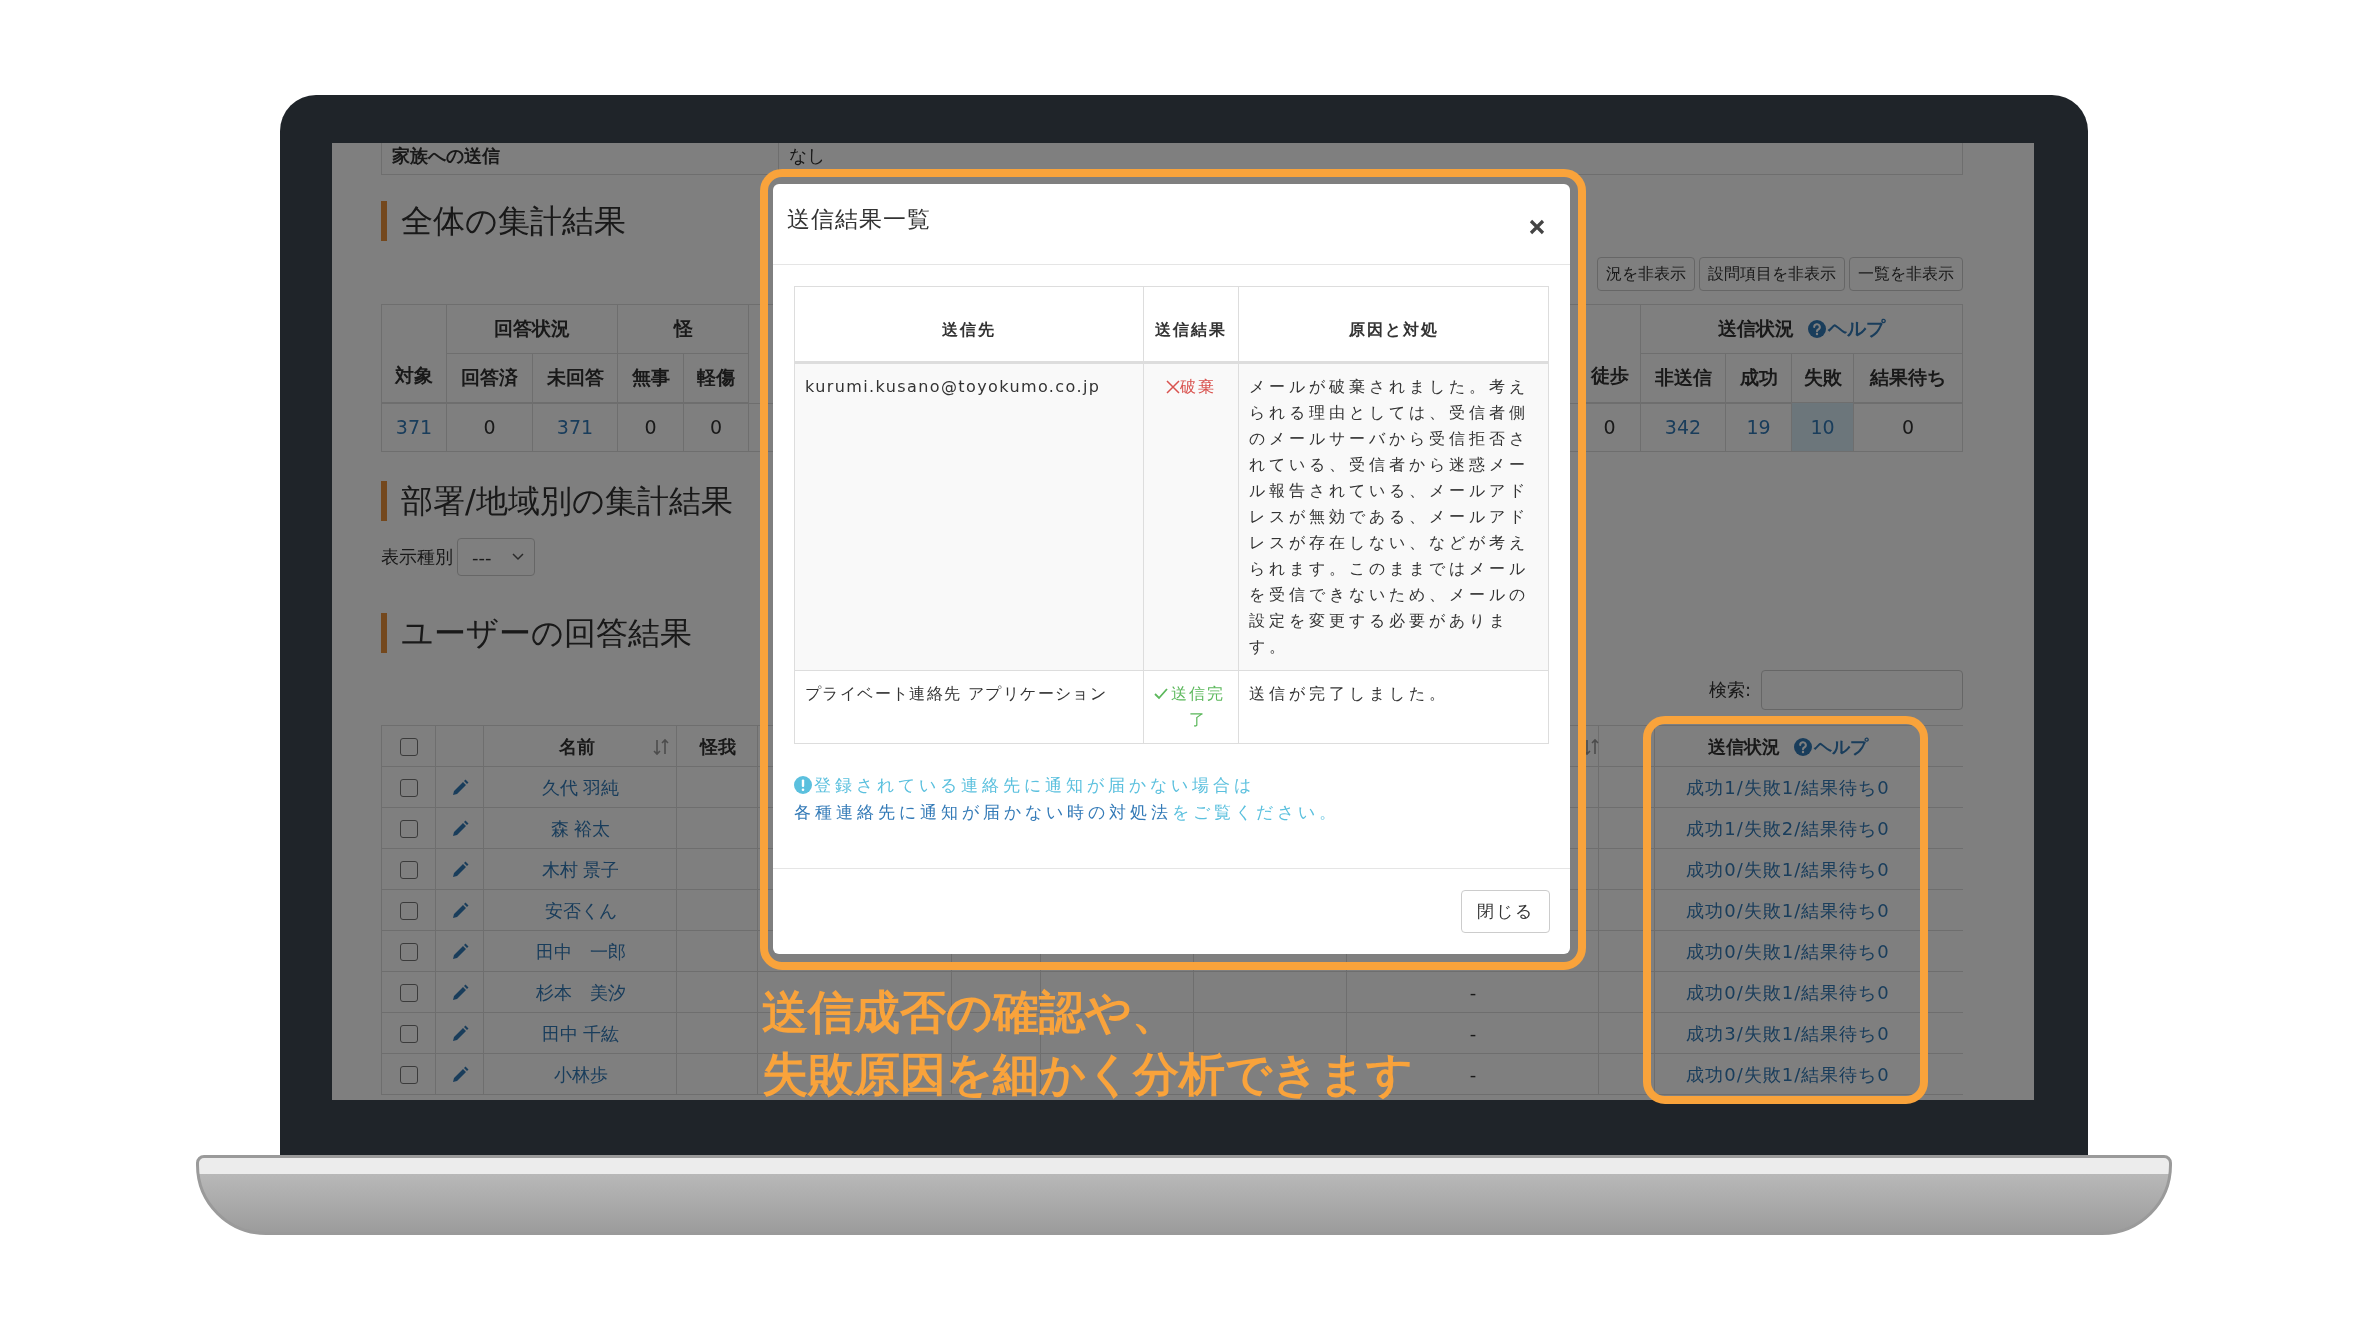 The width and height of the screenshot is (2368, 1332). What do you see at coordinates (575, 378) in the screenshot?
I see `table-header: 未回答` at bounding box center [575, 378].